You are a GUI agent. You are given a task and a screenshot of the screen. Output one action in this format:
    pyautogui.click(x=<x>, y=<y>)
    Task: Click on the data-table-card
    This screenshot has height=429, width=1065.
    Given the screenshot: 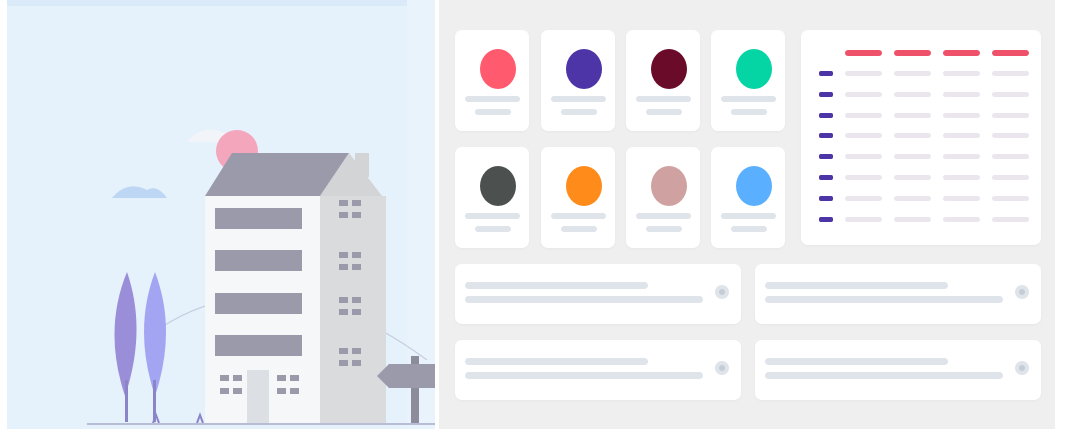 What is the action you would take?
    pyautogui.click(x=921, y=137)
    